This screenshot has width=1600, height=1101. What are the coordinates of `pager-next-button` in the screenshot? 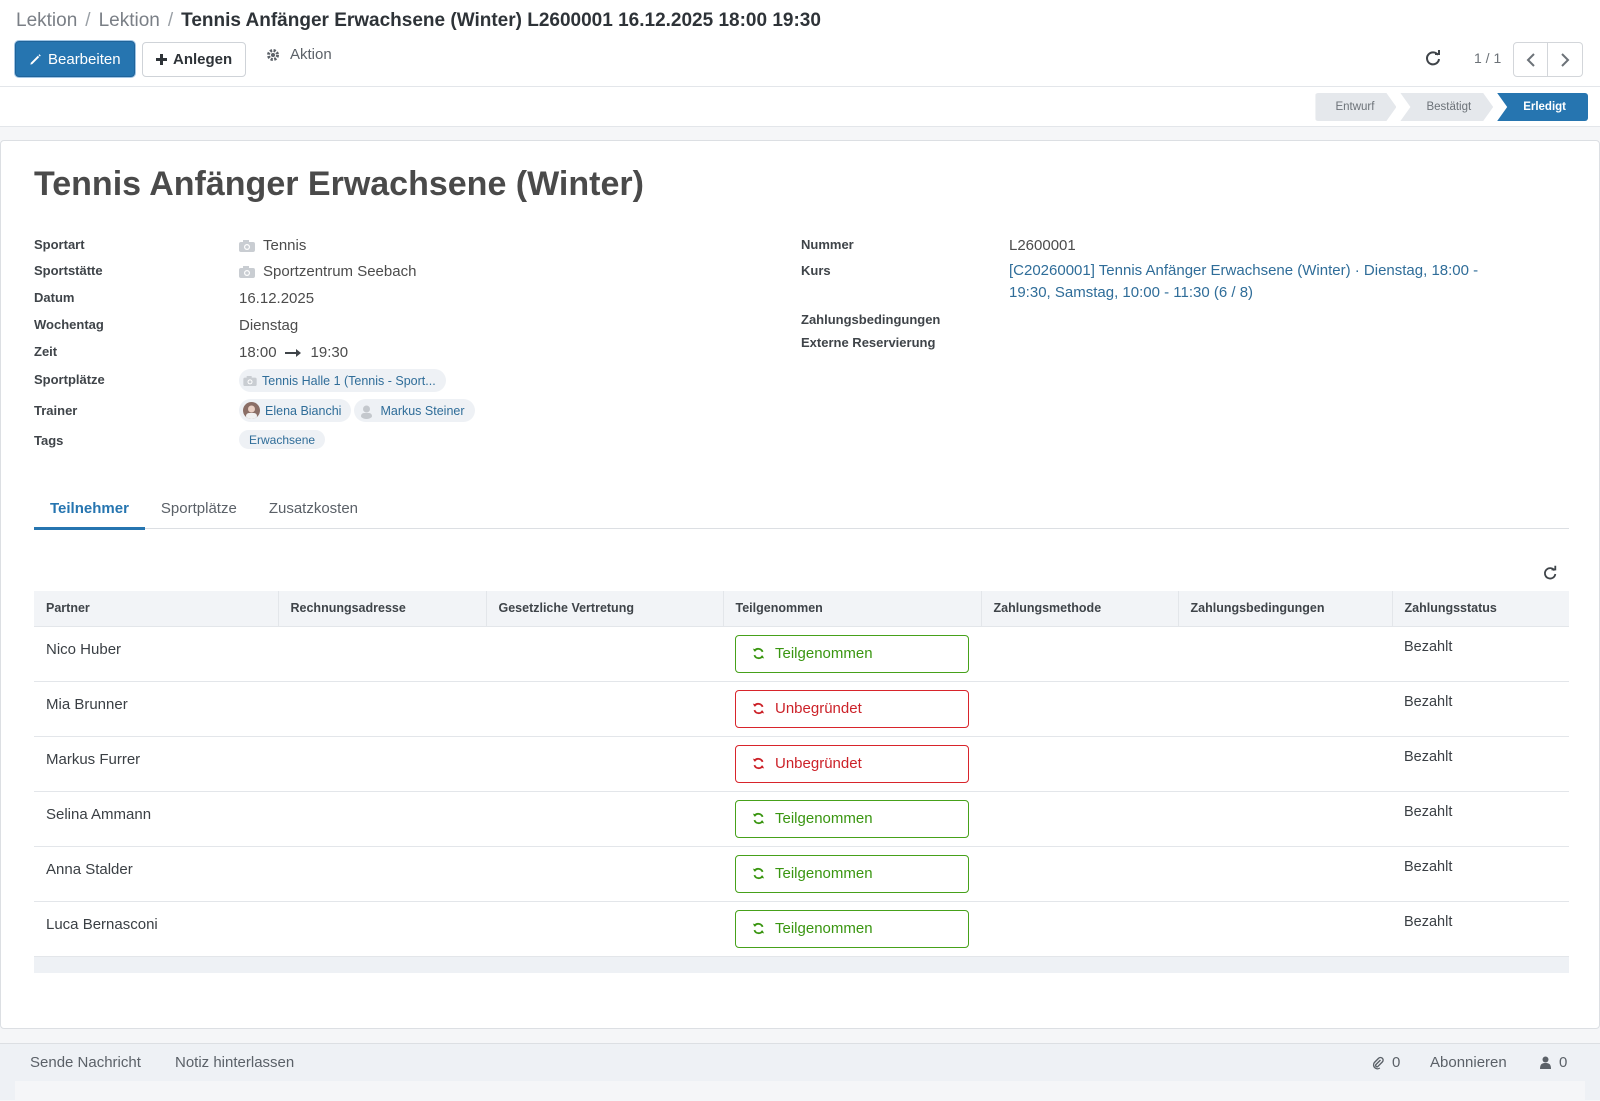 It's located at (1565, 59).